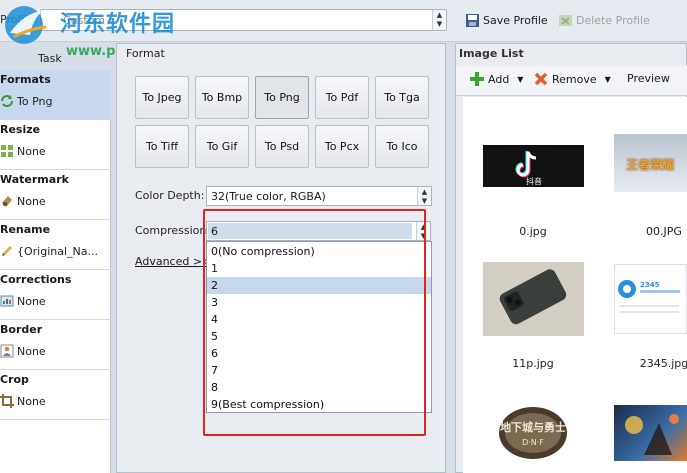 This screenshot has width=687, height=473. I want to click on add-button: Add ▼, so click(496, 79).